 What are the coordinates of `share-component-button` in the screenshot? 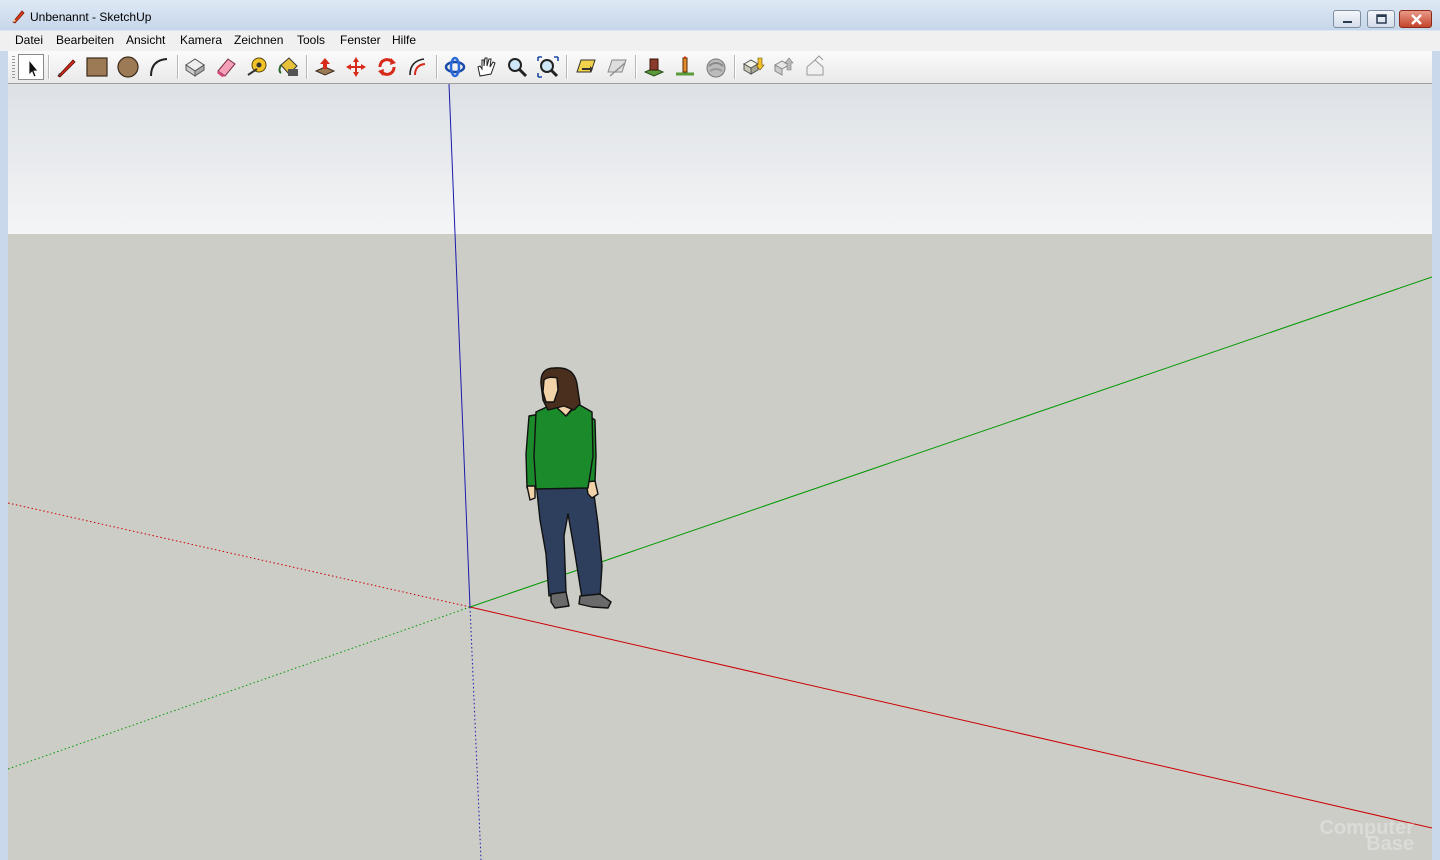 It's located at (815, 67).